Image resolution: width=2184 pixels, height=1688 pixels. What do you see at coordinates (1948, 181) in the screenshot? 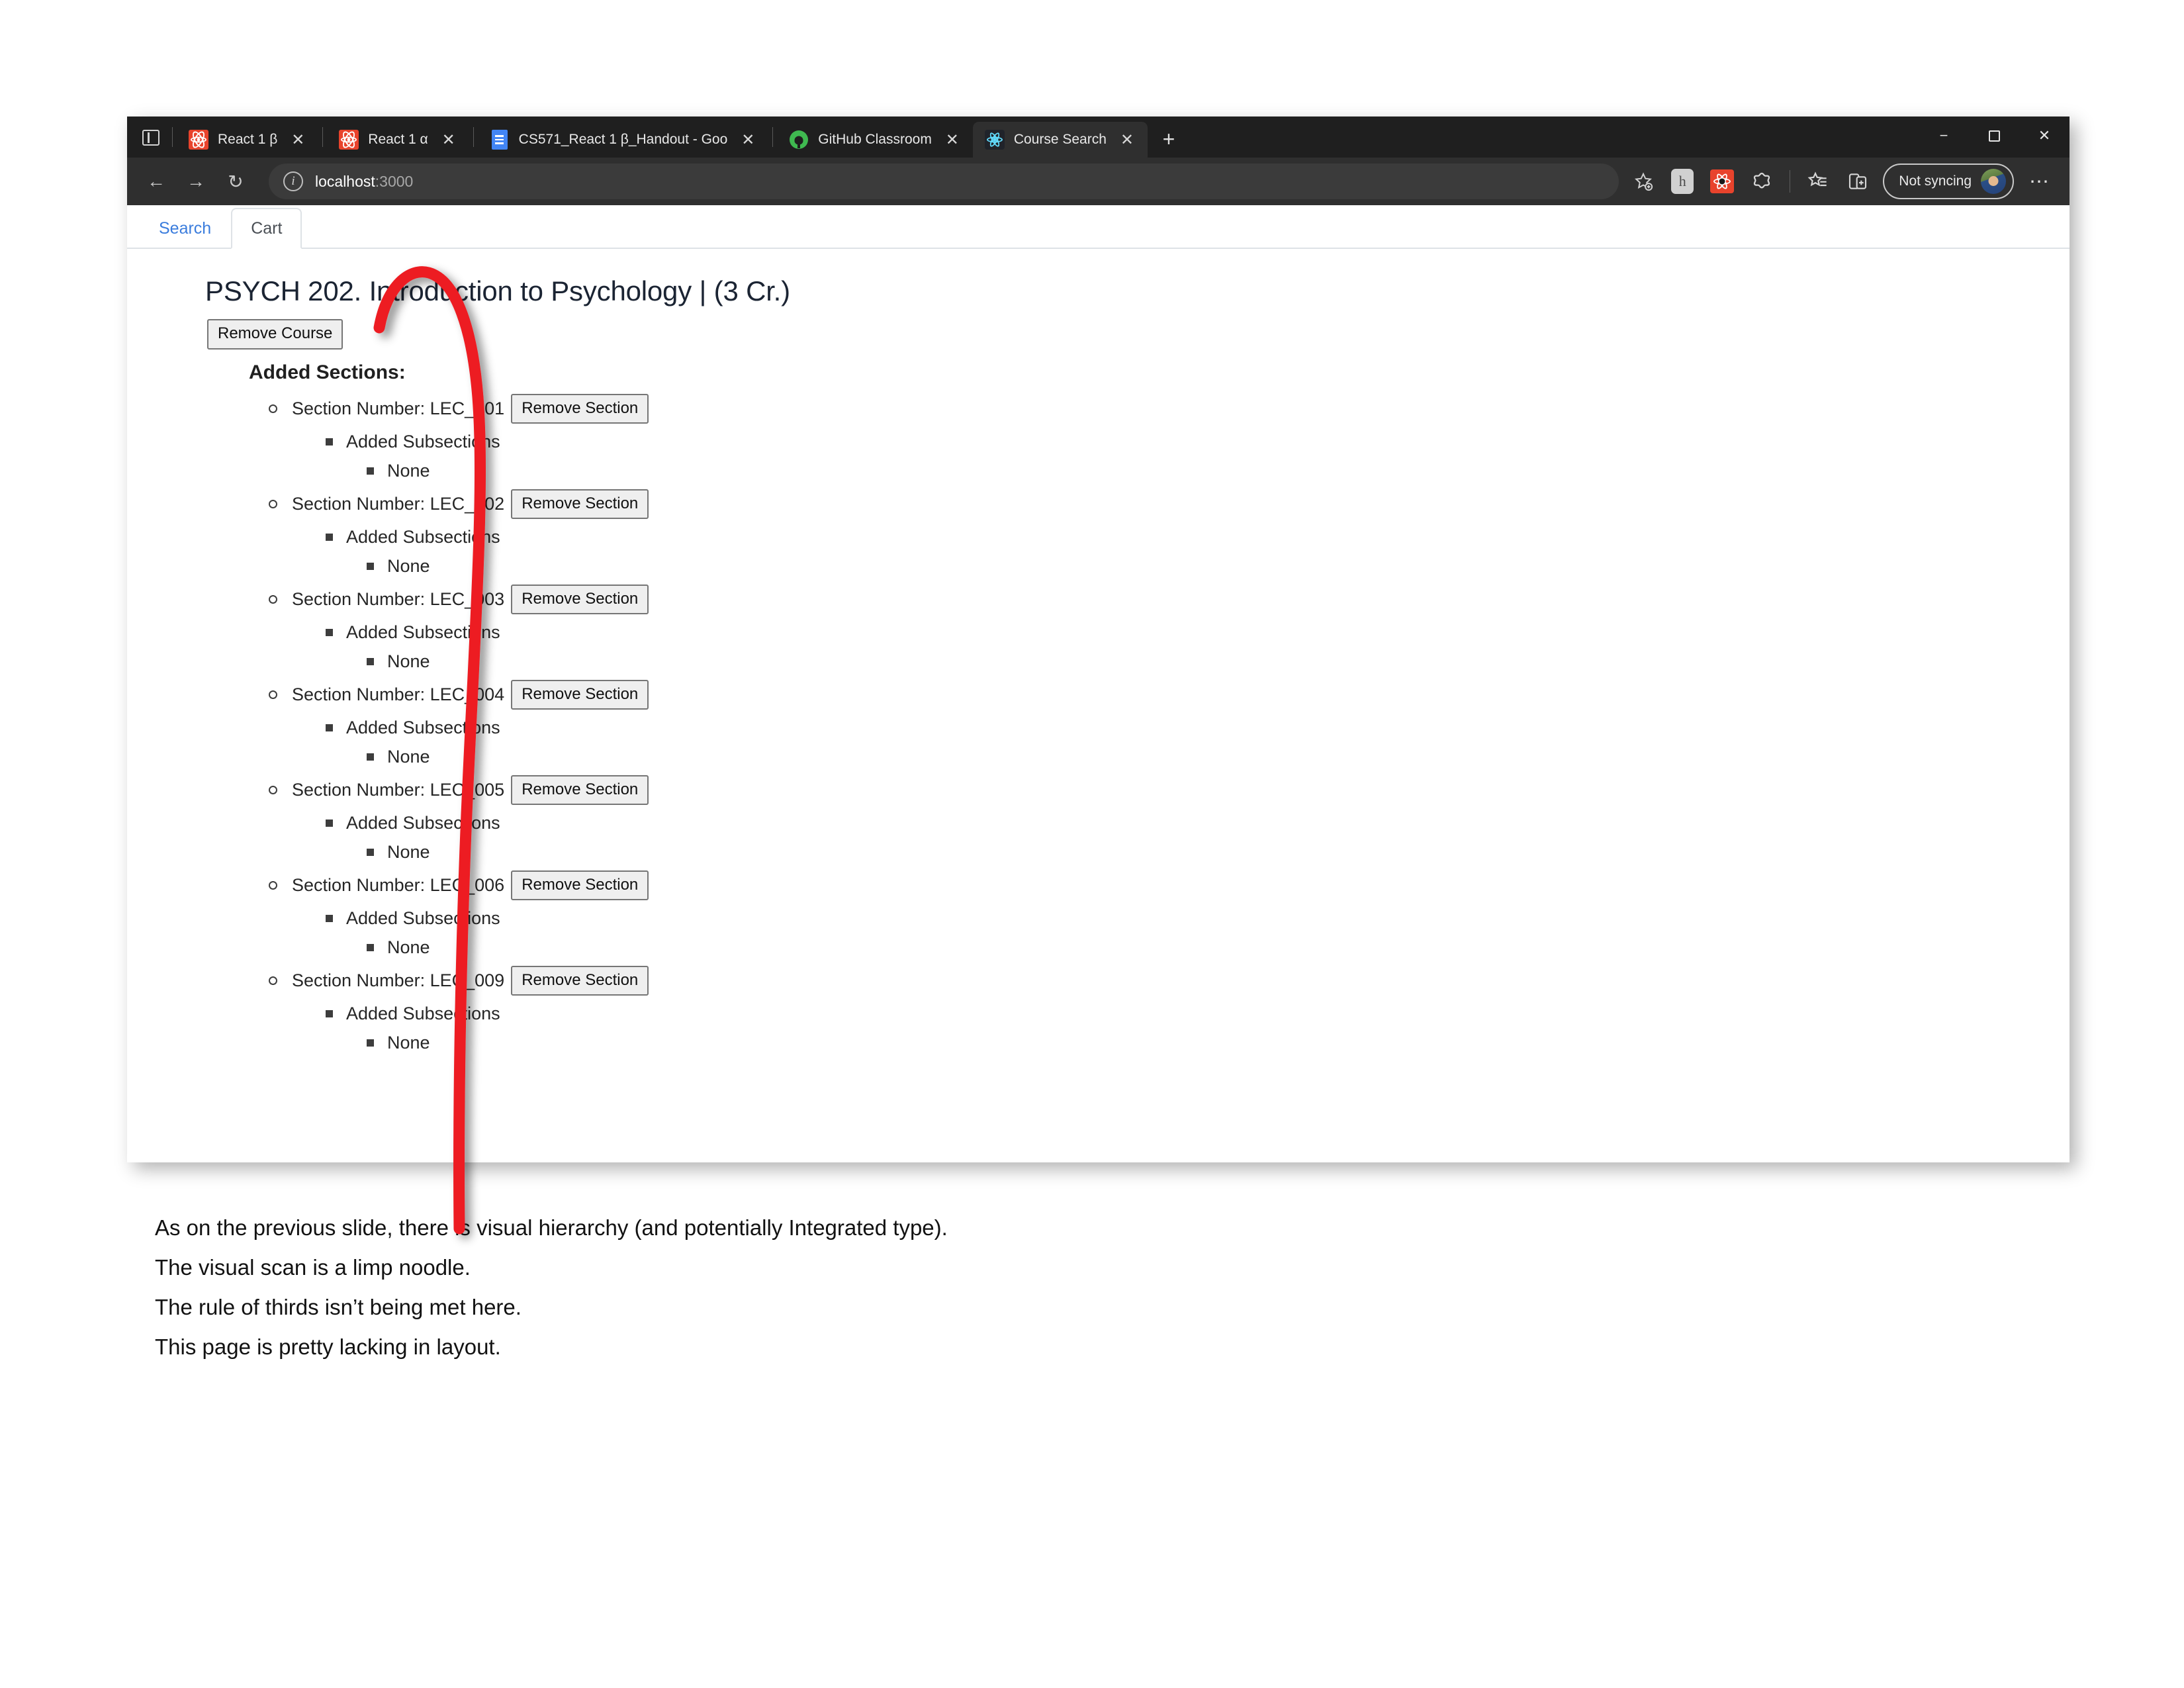
I see `profile-sync-button: Not syncing` at bounding box center [1948, 181].